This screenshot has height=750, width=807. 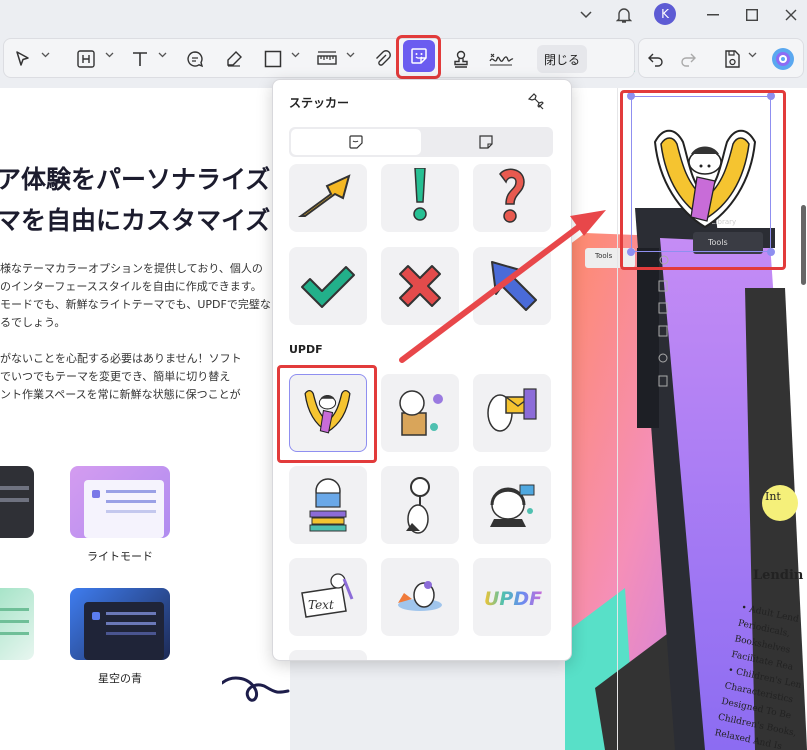 What do you see at coordinates (120, 556) in the screenshot?
I see `theme-label: ライトモード` at bounding box center [120, 556].